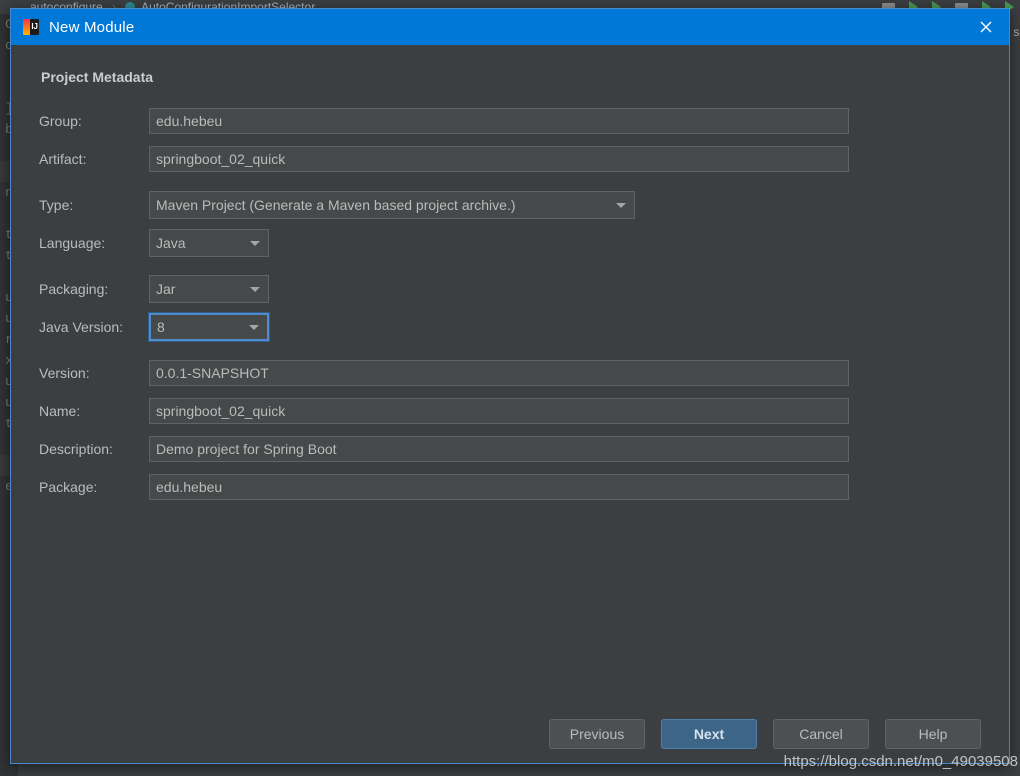 This screenshot has height=776, width=1020. I want to click on name-label: Name:, so click(60, 411).